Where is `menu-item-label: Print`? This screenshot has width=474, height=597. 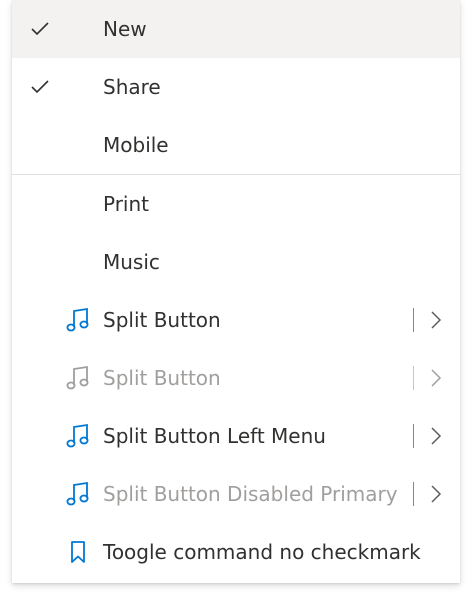 menu-item-label: Print is located at coordinates (126, 204).